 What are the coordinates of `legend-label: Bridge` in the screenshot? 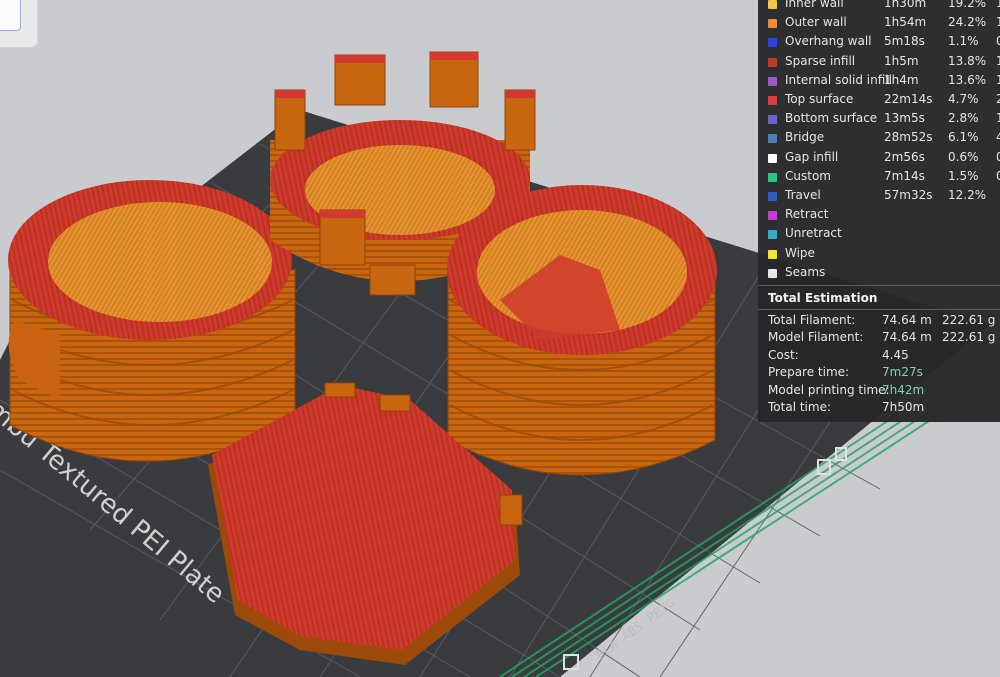 It's located at (805, 137).